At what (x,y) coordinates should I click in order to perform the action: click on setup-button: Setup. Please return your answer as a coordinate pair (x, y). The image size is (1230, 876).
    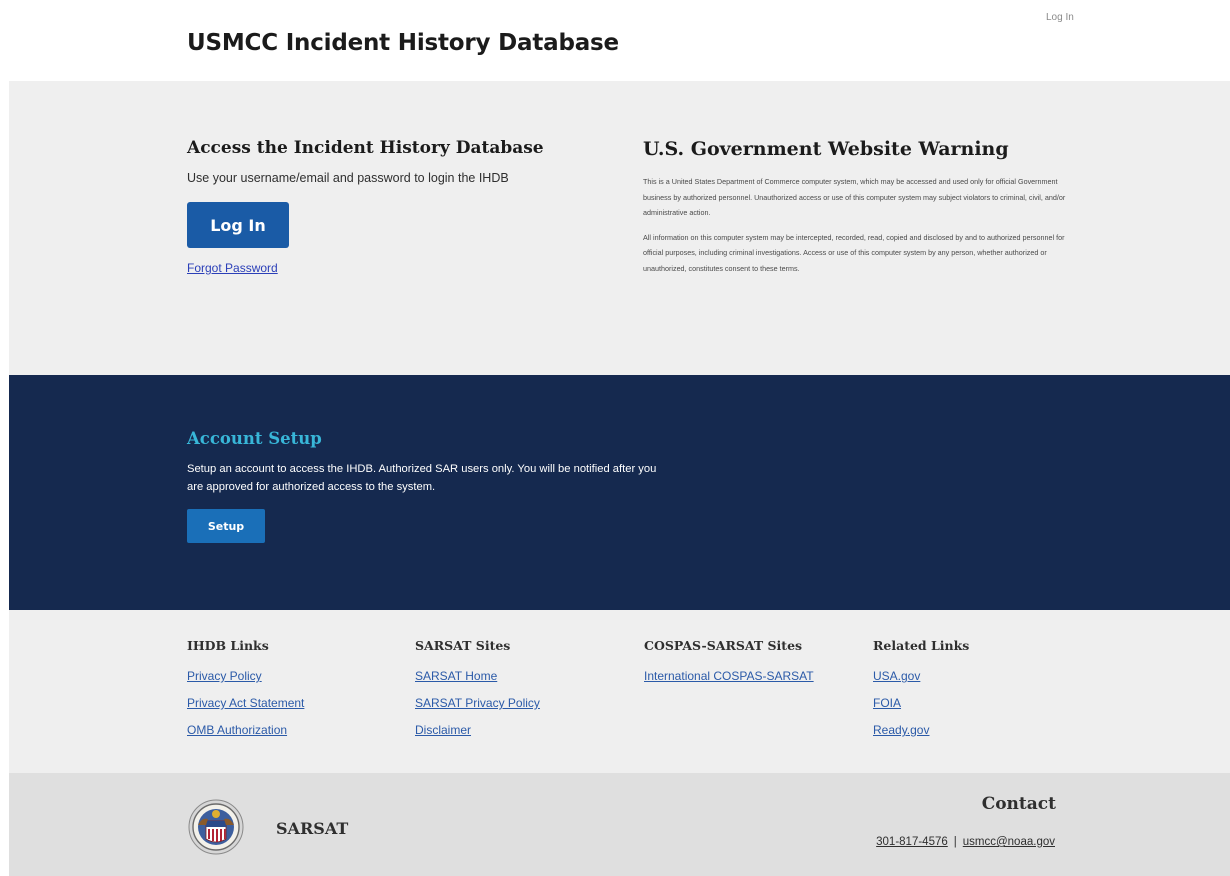
    Looking at the image, I should click on (226, 526).